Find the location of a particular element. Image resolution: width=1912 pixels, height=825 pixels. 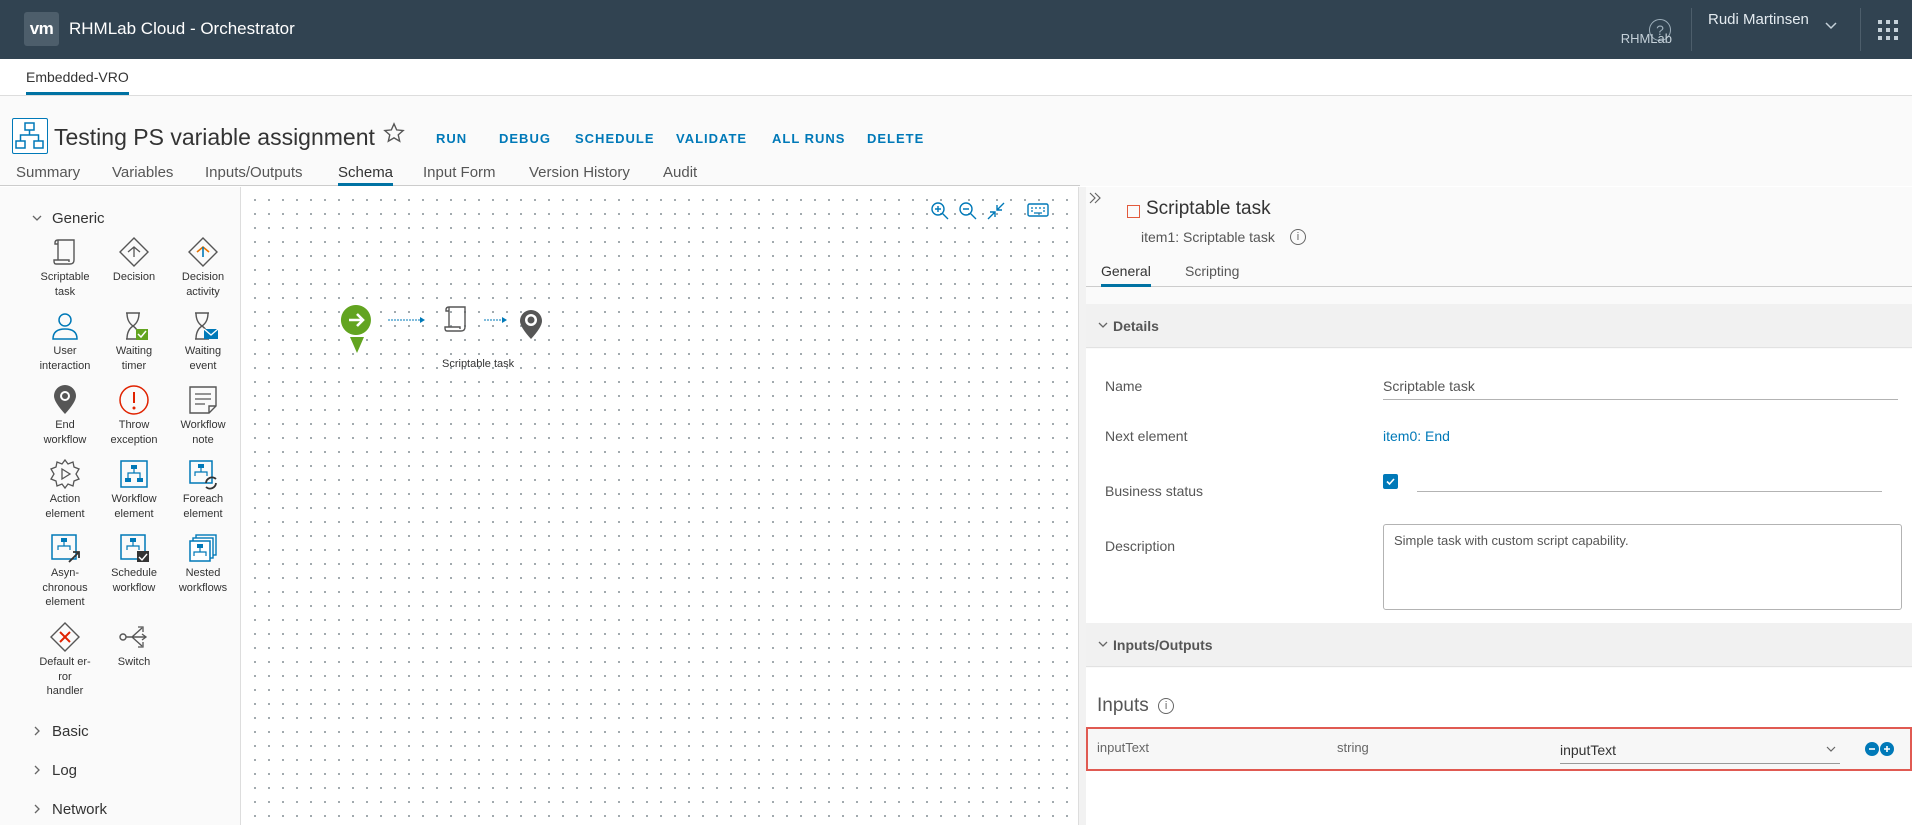

palette-nested-workflows: Nested workflows is located at coordinates (203, 563).